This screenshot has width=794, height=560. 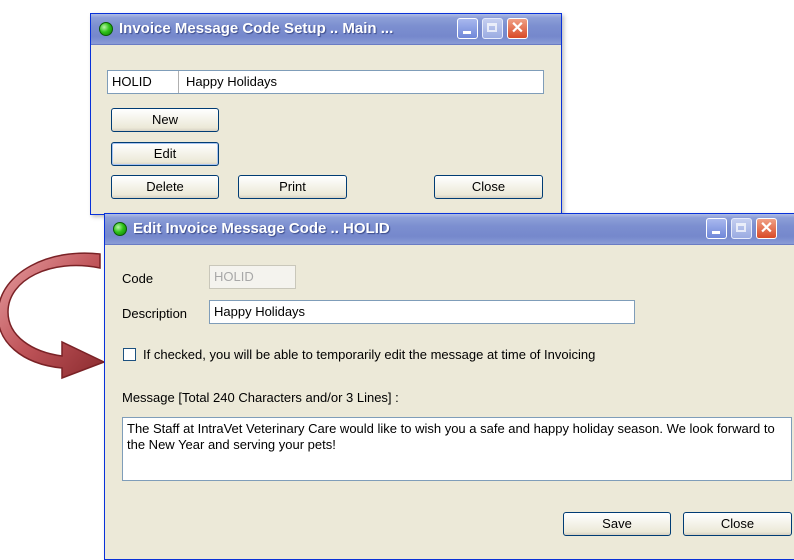 I want to click on save-button: Save, so click(x=617, y=524).